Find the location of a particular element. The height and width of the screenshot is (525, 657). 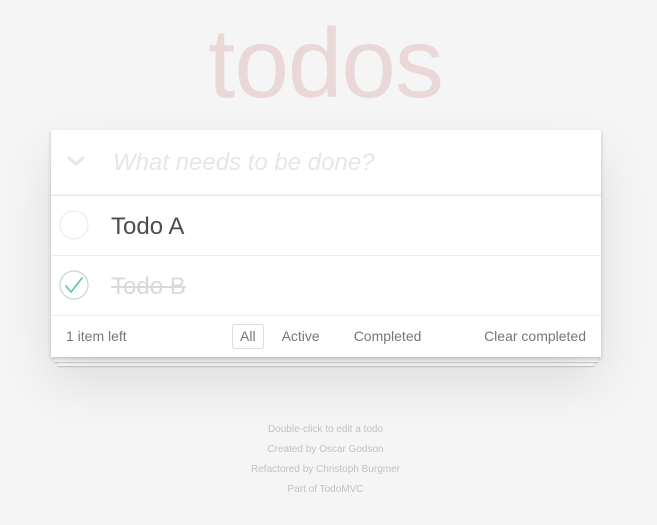

info-edit-hint: Double-click to edit a todo is located at coordinates (325, 429).